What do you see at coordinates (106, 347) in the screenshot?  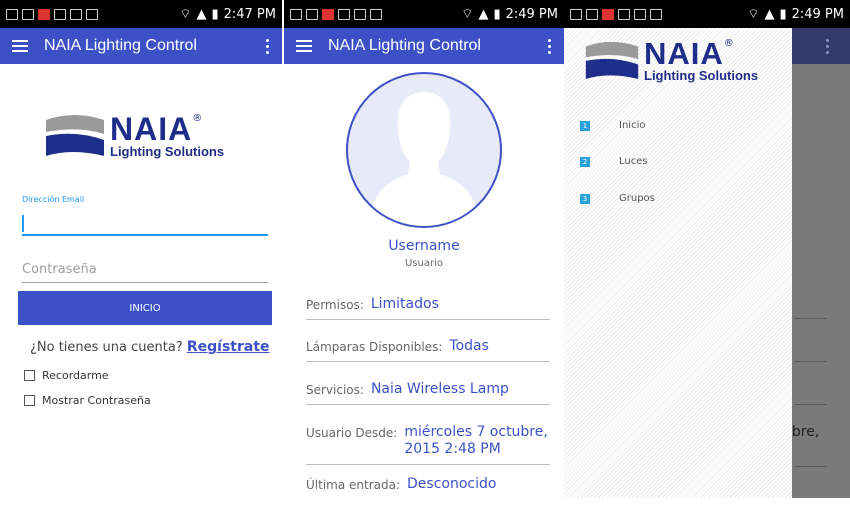 I see `signup-prompt-text: ¿No tienes una cuenta?` at bounding box center [106, 347].